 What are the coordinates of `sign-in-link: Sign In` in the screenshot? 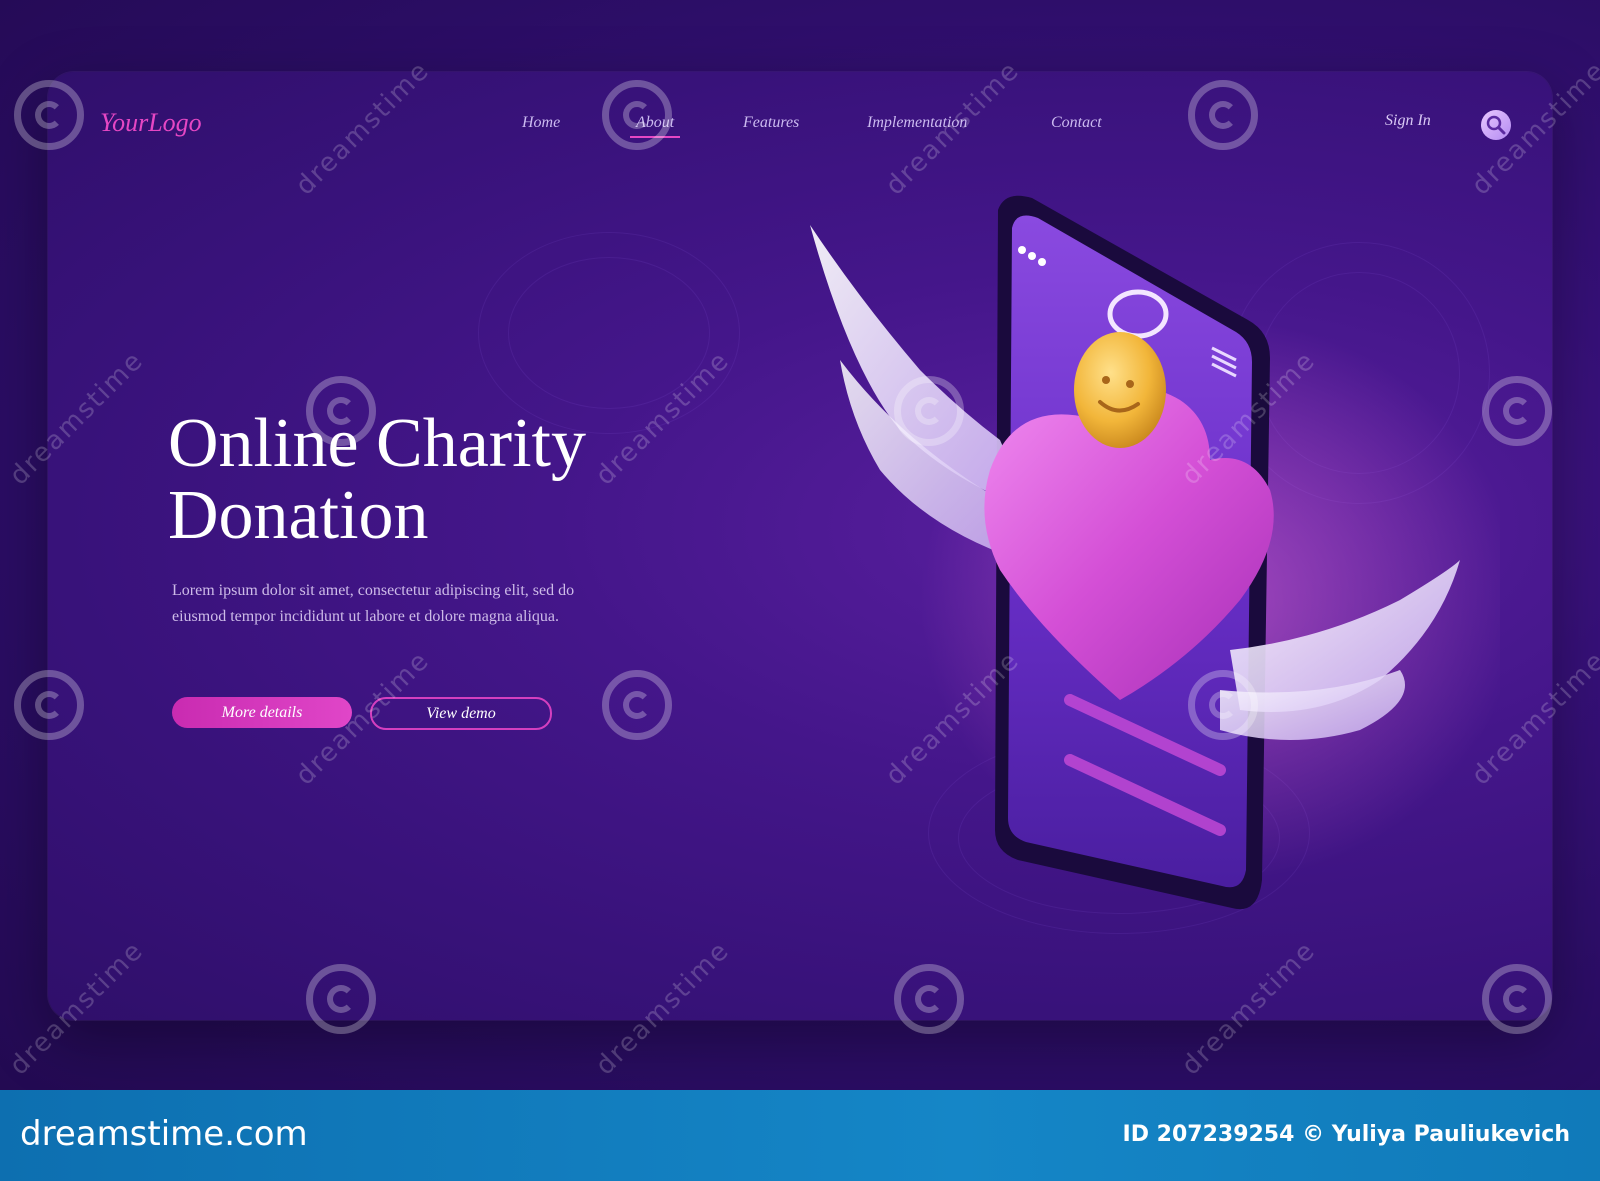 It's located at (1408, 121).